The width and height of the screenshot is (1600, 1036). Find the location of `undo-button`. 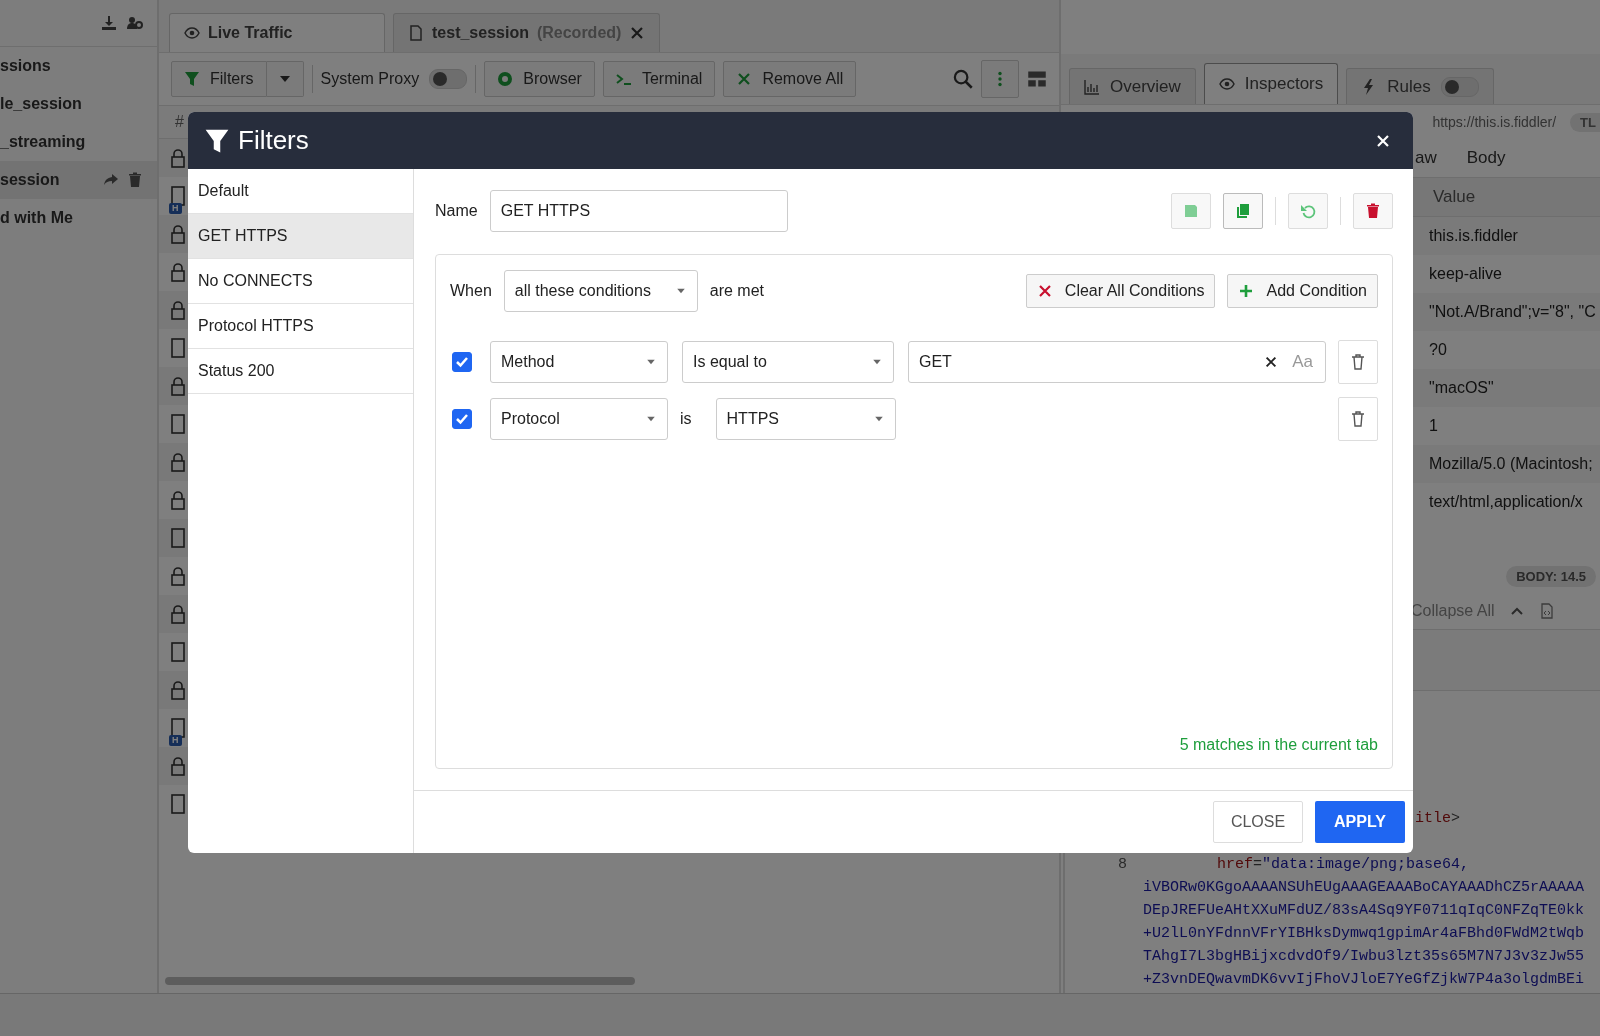

undo-button is located at coordinates (1308, 211).